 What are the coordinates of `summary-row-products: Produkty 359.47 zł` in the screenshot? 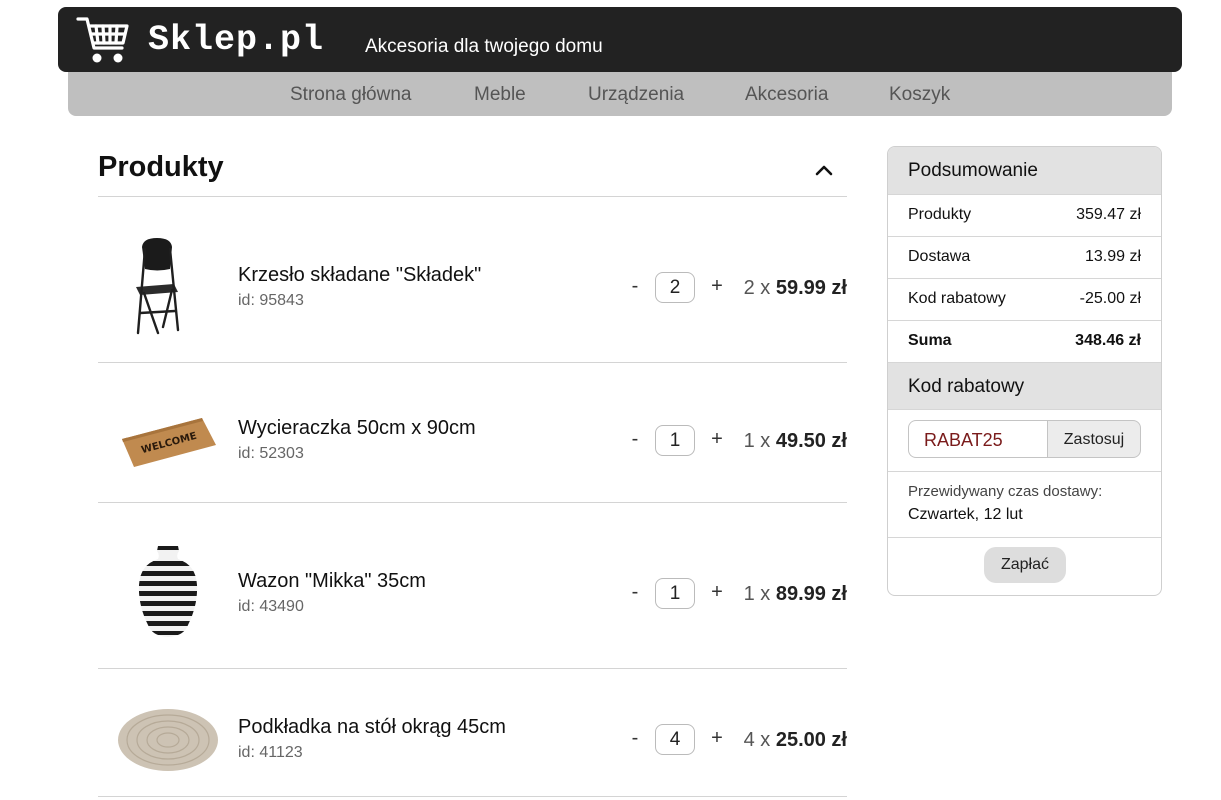 It's located at (1024, 215).